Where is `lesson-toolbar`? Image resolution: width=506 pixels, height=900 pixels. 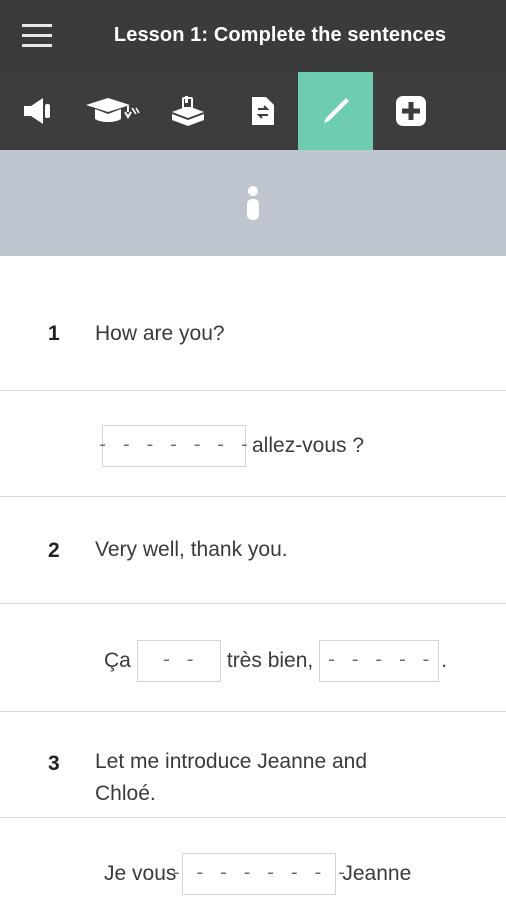 lesson-toolbar is located at coordinates (253, 111).